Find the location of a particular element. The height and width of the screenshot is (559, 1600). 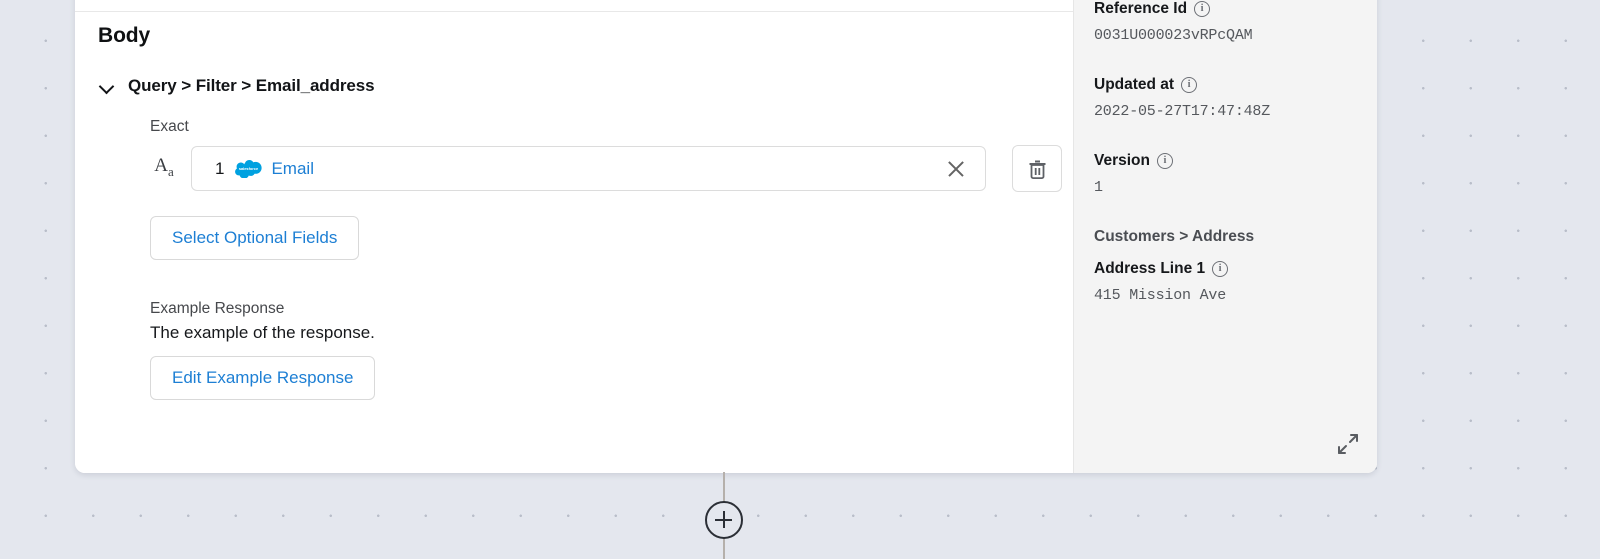

token-label: Email is located at coordinates (292, 168).